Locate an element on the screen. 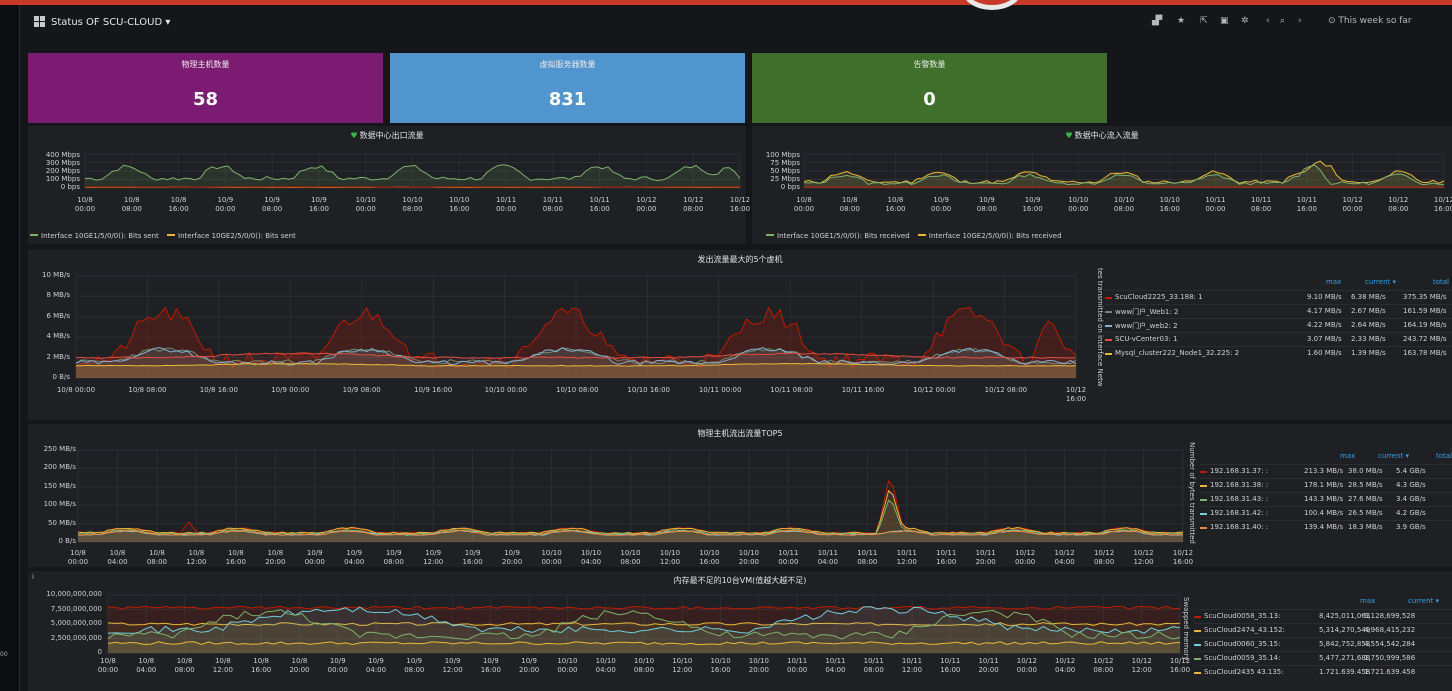 The height and width of the screenshot is (691, 1452). legend-total-value: 375.35 MB/s is located at coordinates (1425, 297).